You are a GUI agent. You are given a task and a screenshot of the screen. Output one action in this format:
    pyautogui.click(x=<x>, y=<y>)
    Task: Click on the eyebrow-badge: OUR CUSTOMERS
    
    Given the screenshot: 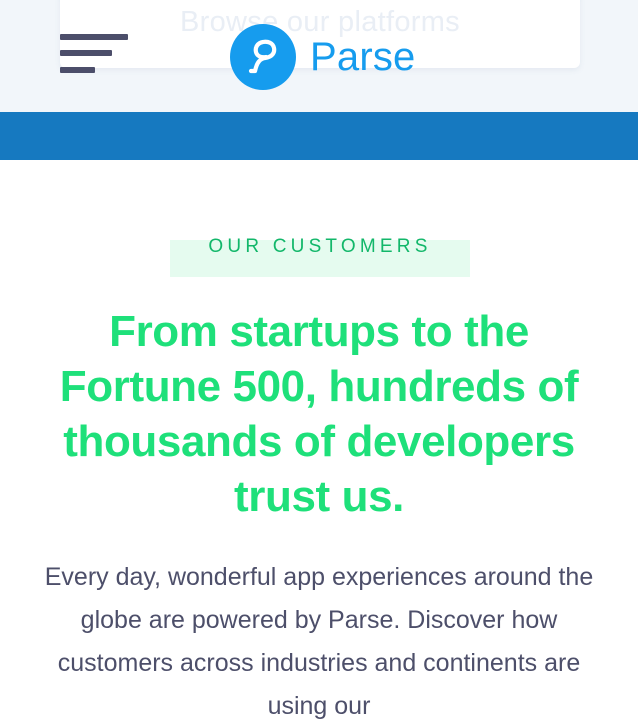 What is the action you would take?
    pyautogui.click(x=320, y=256)
    